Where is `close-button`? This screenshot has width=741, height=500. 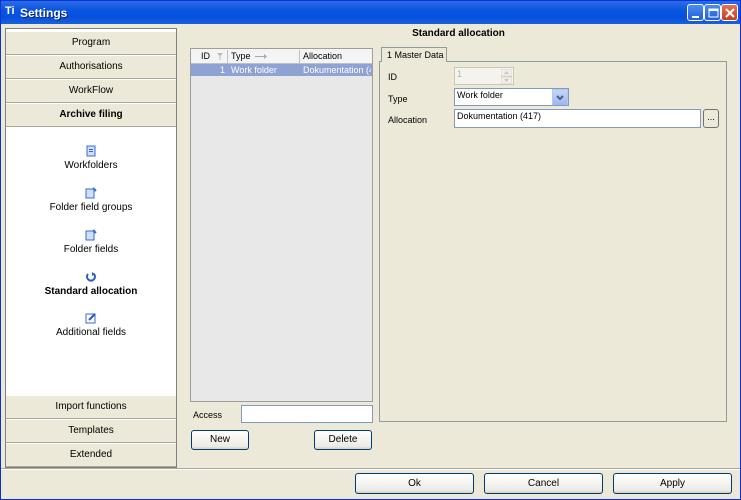 close-button is located at coordinates (729, 12).